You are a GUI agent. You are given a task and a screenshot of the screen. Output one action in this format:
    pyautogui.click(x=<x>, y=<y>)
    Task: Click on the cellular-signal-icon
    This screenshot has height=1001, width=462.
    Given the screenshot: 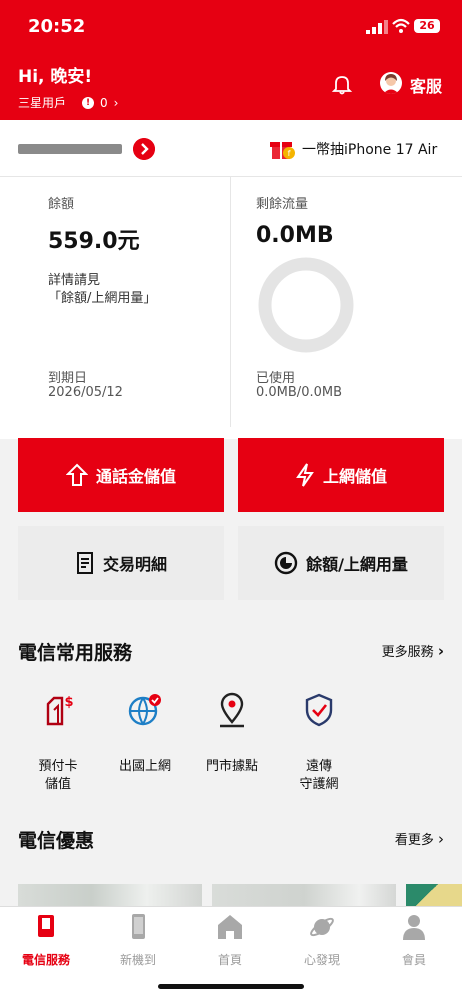 What is the action you would take?
    pyautogui.click(x=377, y=27)
    